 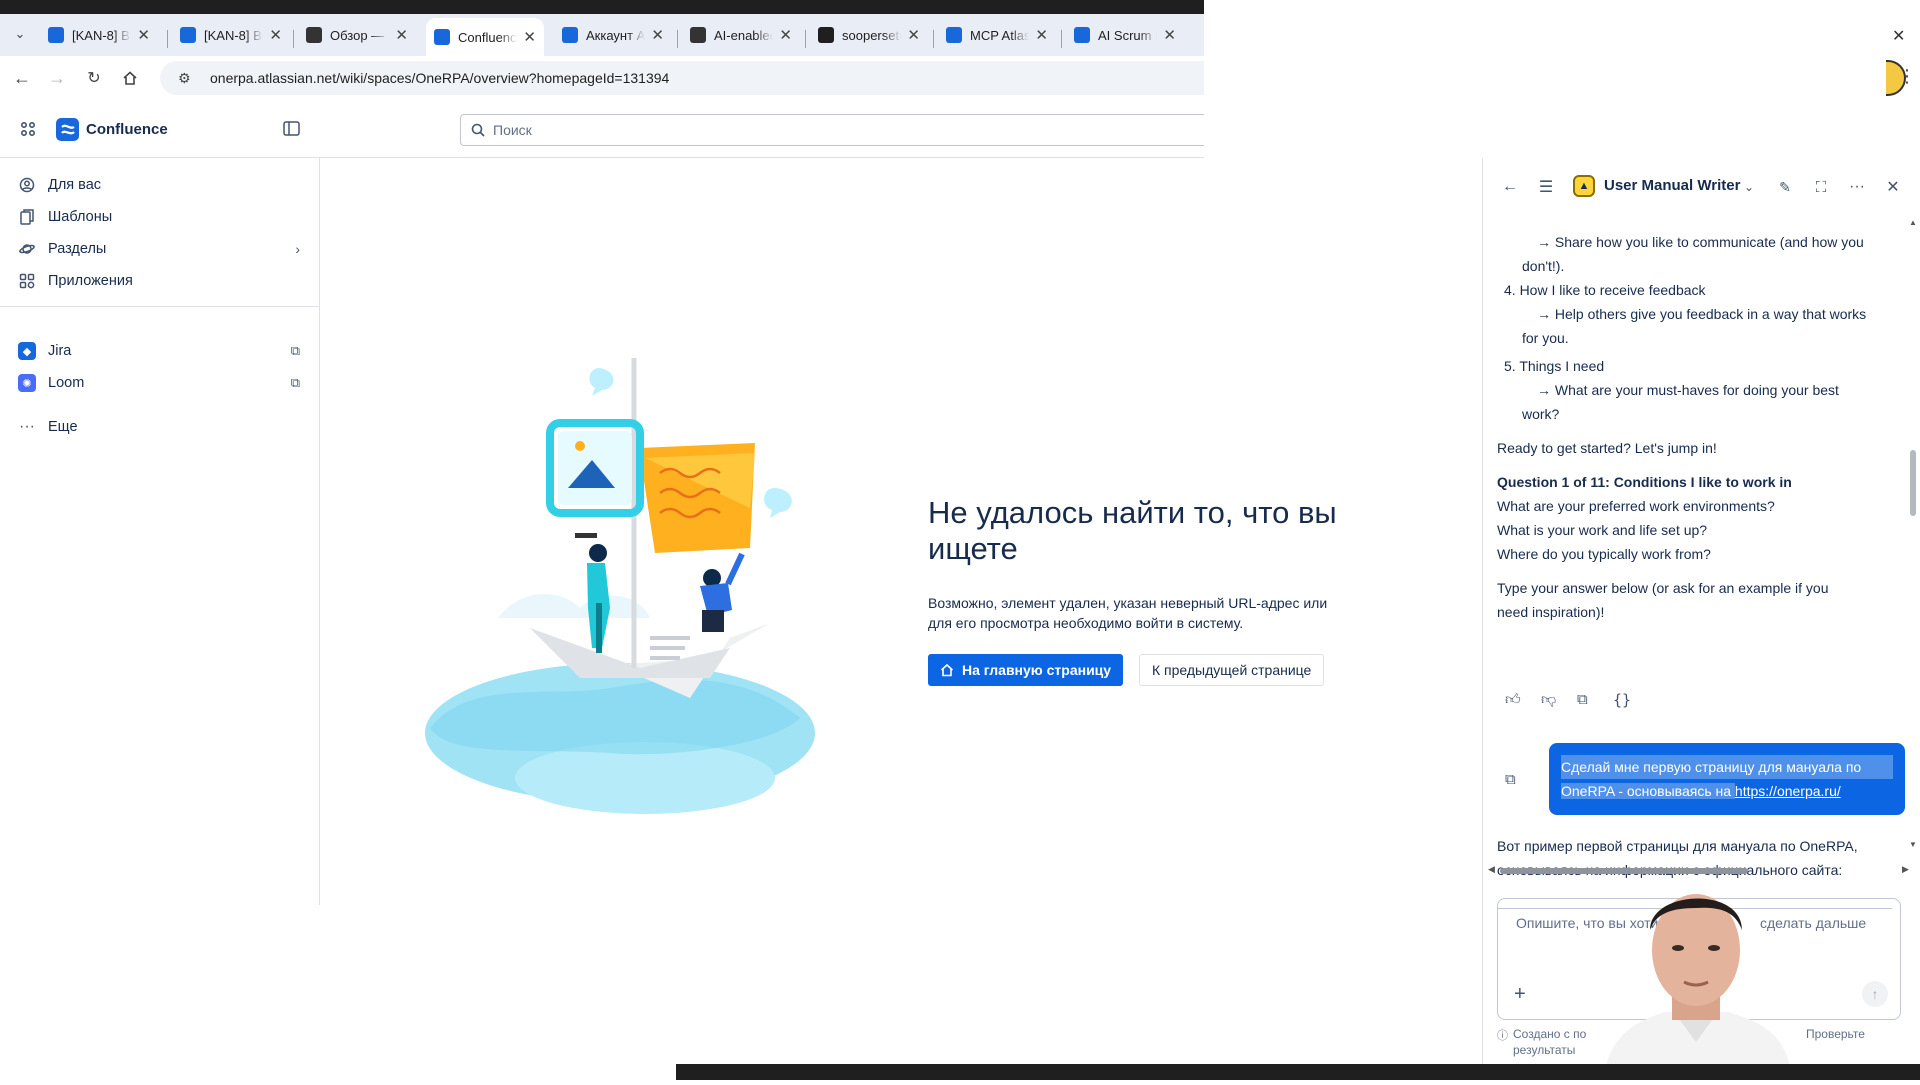 I want to click on message-line: What is your work and life set up?, so click(x=1602, y=530).